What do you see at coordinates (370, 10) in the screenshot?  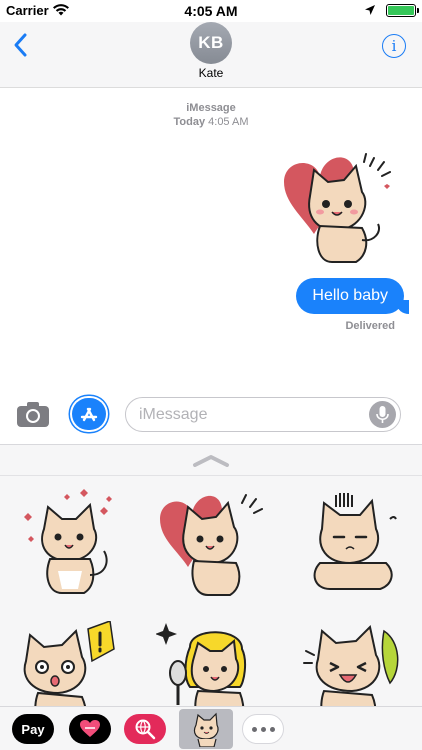 I see `location-icon` at bounding box center [370, 10].